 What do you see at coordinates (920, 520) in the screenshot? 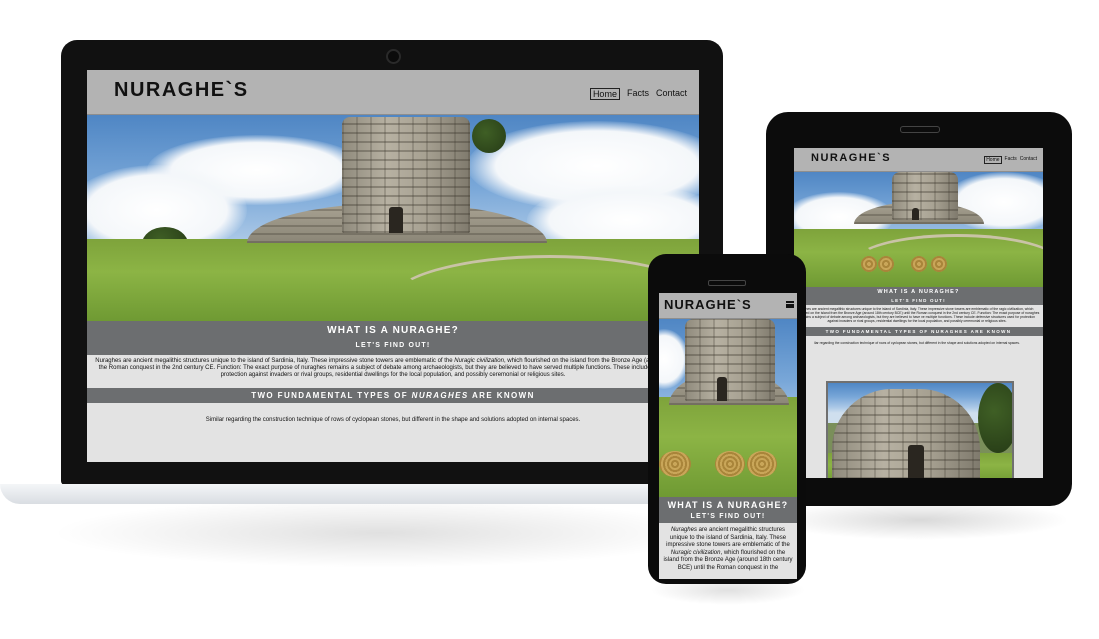
I see `tablet-shadow` at bounding box center [920, 520].